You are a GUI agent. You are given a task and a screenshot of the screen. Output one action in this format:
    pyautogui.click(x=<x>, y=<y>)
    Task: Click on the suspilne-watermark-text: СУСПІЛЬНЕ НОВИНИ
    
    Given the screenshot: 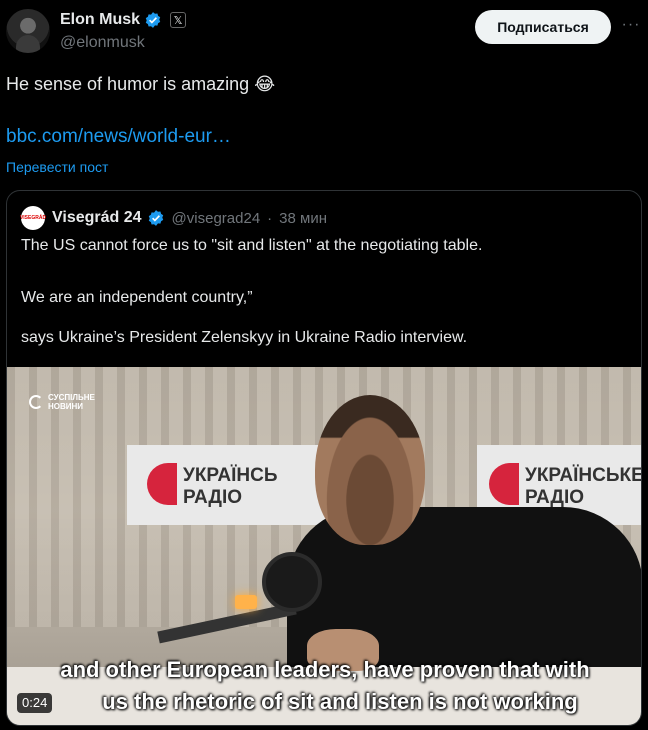 What is the action you would take?
    pyautogui.click(x=71, y=402)
    